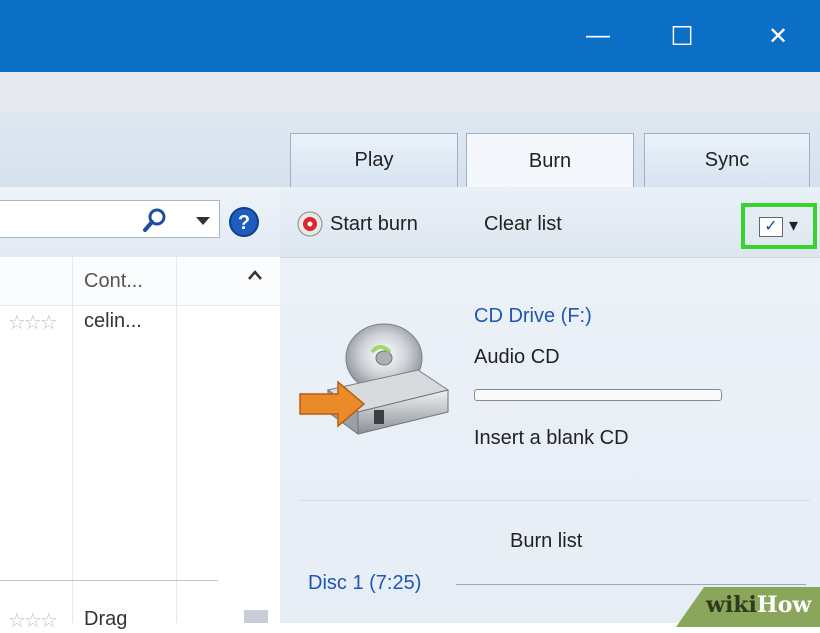 Image resolution: width=820 pixels, height=633 pixels. I want to click on scrollbar-thumb, so click(256, 616).